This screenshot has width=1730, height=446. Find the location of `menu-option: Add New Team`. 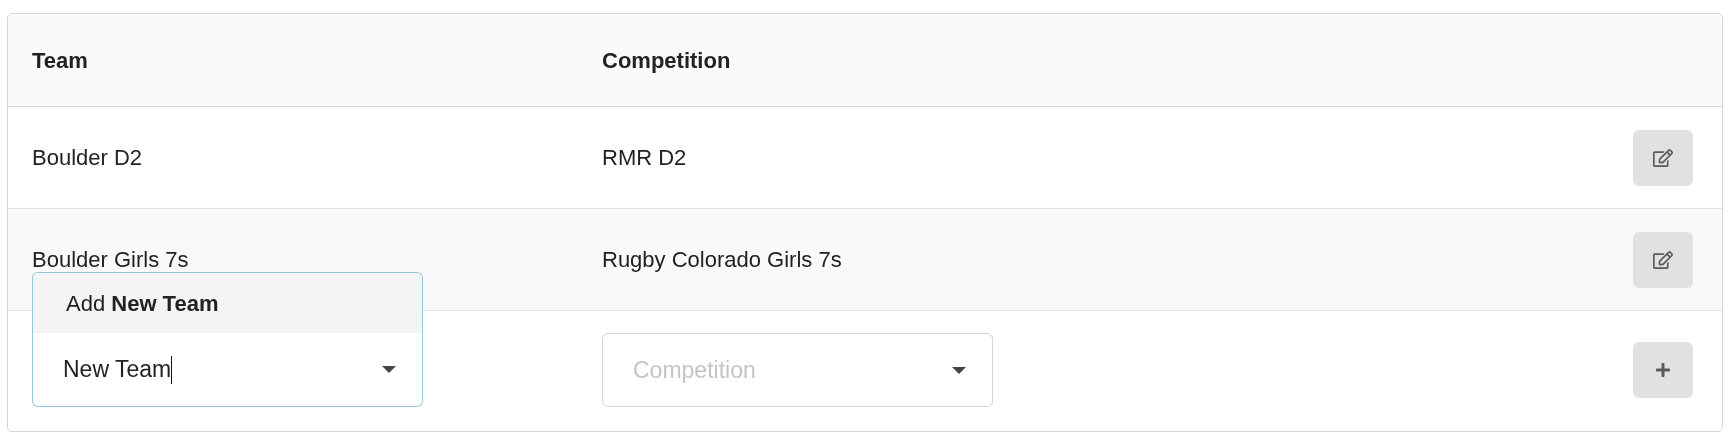

menu-option: Add New Team is located at coordinates (227, 303).